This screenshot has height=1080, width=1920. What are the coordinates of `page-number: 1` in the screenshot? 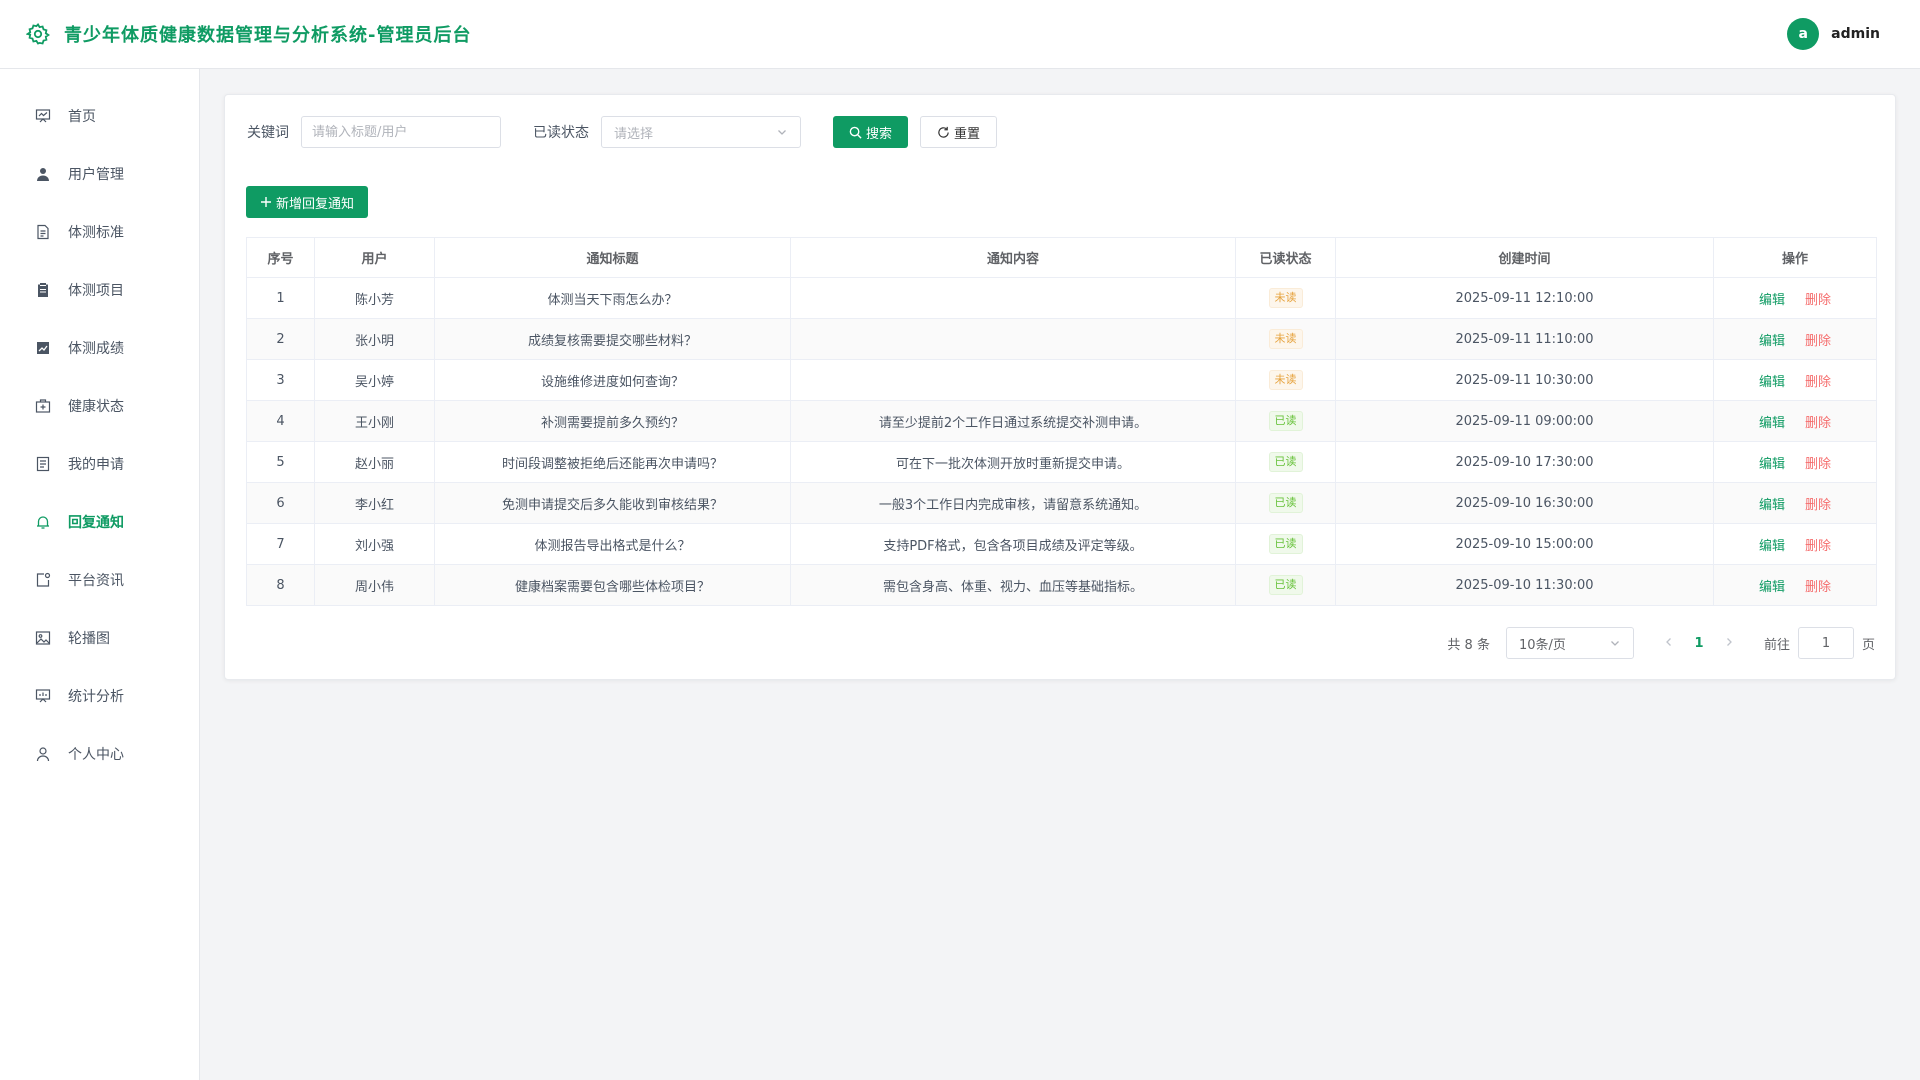 It's located at (1699, 643).